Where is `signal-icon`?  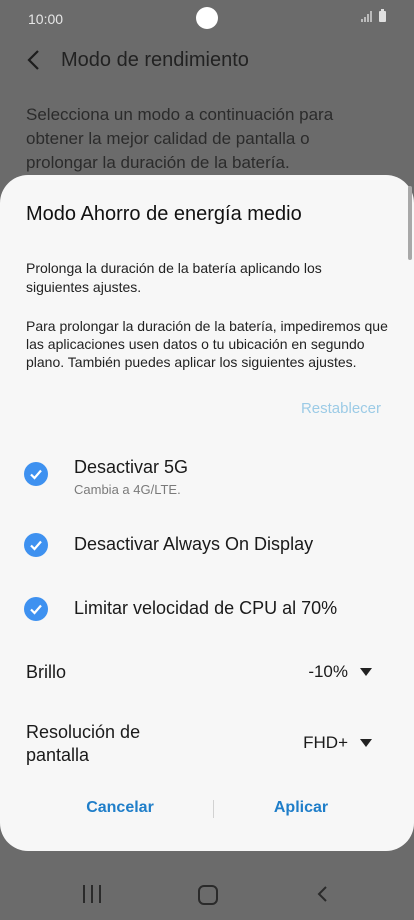 signal-icon is located at coordinates (366, 16).